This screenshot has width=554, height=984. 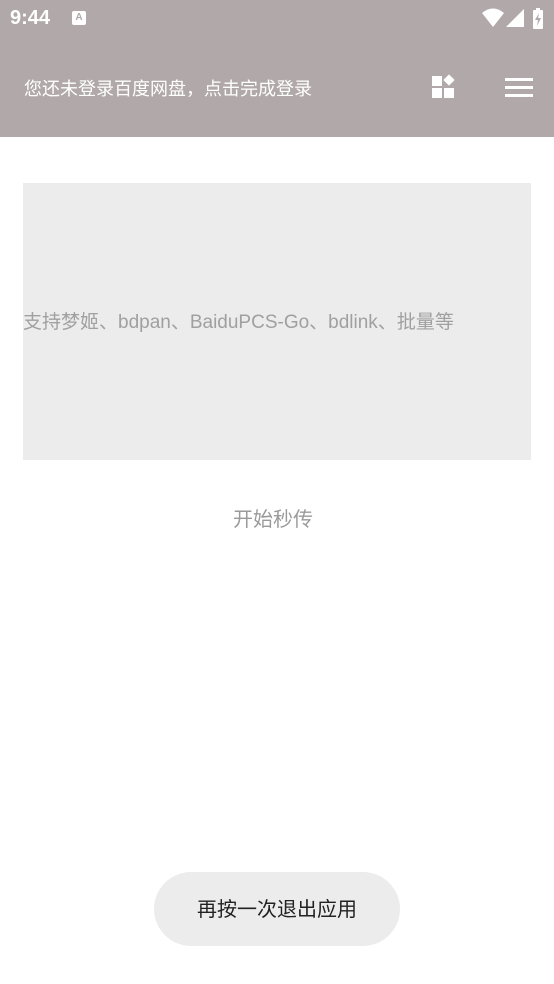 I want to click on app-bar: 您还未登录百度网盘，点击完成登录, so click(x=277, y=87).